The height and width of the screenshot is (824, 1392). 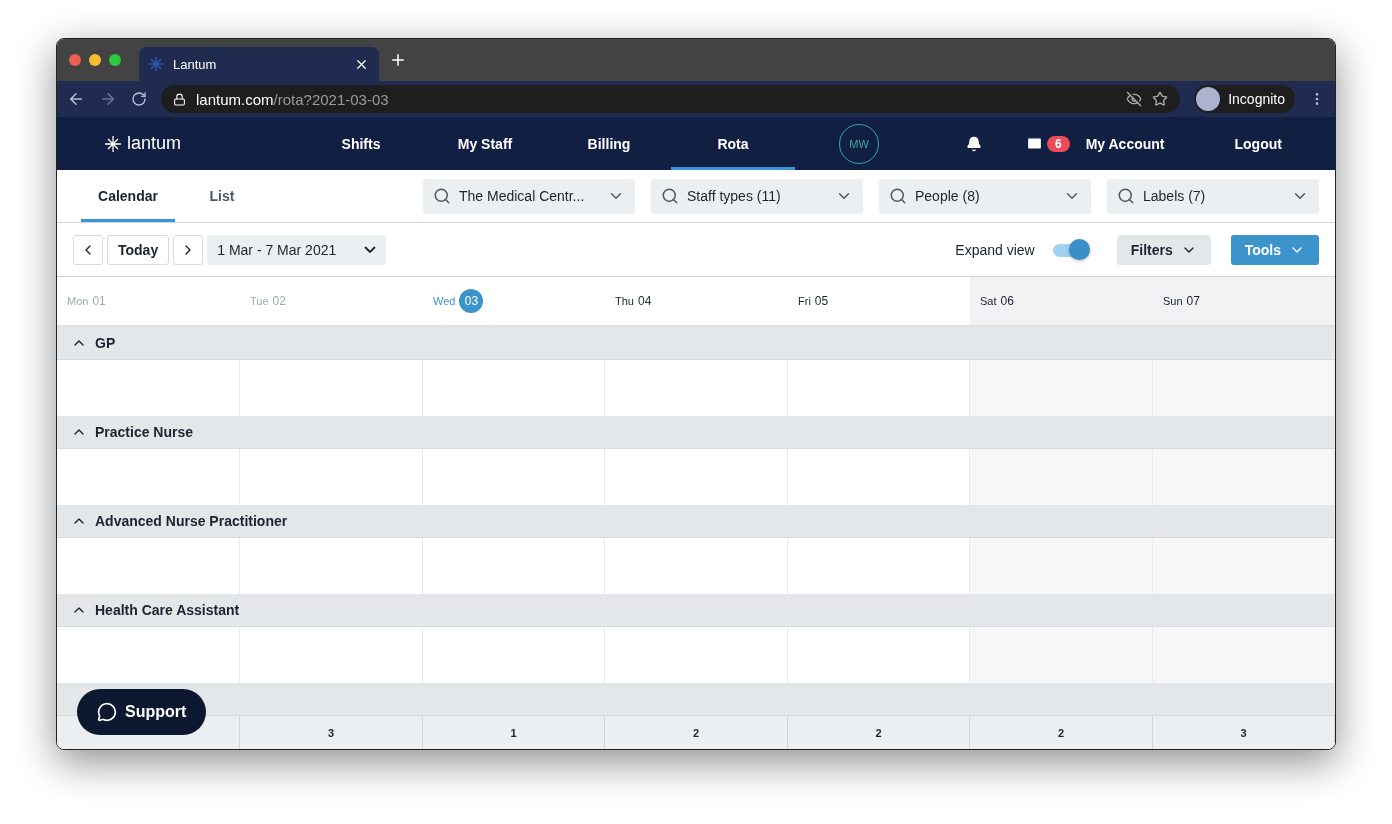 I want to click on expand-view-label: Expand view, so click(x=995, y=249).